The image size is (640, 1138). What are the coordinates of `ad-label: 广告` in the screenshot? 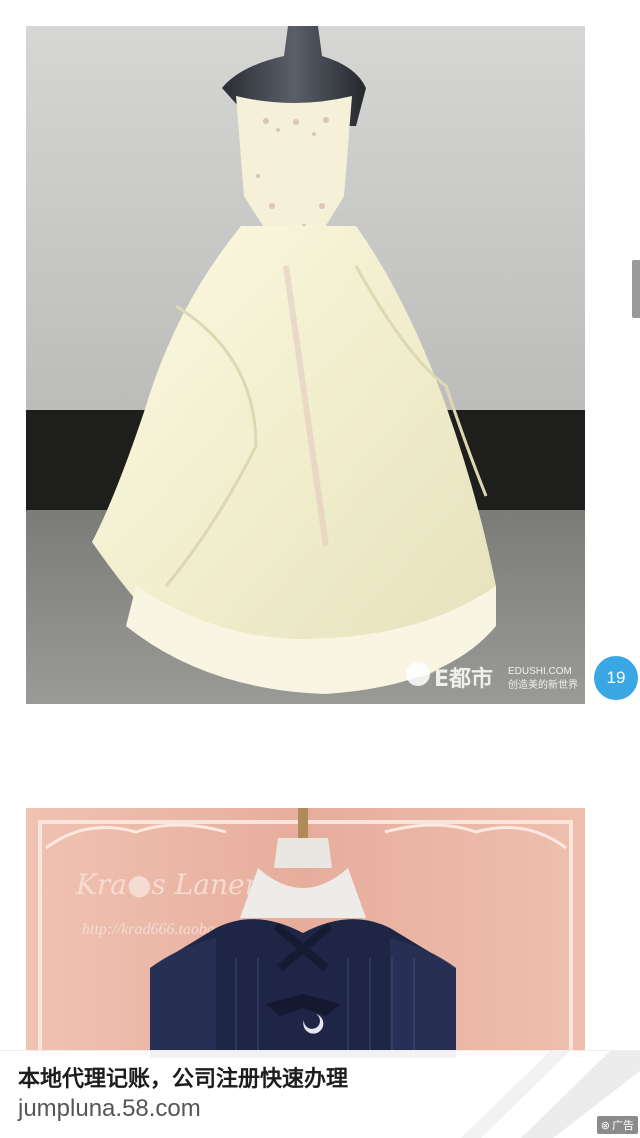 It's located at (623, 1125).